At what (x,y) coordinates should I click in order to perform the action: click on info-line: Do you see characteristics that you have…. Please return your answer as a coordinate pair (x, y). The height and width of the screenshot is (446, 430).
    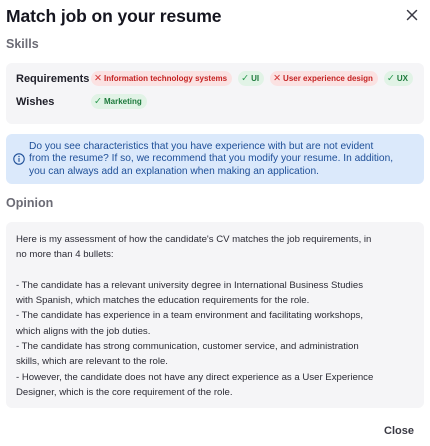
    Looking at the image, I should click on (201, 146).